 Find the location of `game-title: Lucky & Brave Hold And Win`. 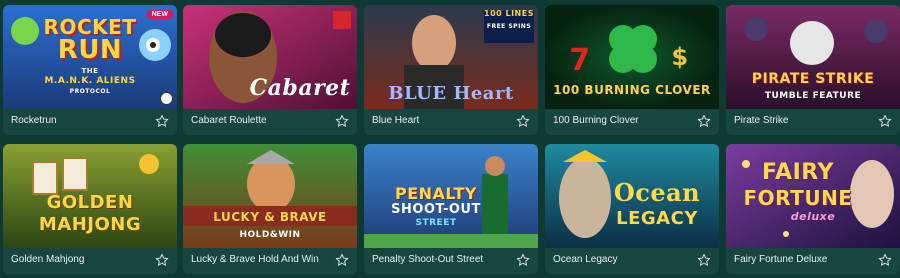

game-title: Lucky & Brave Hold And Win is located at coordinates (255, 259).